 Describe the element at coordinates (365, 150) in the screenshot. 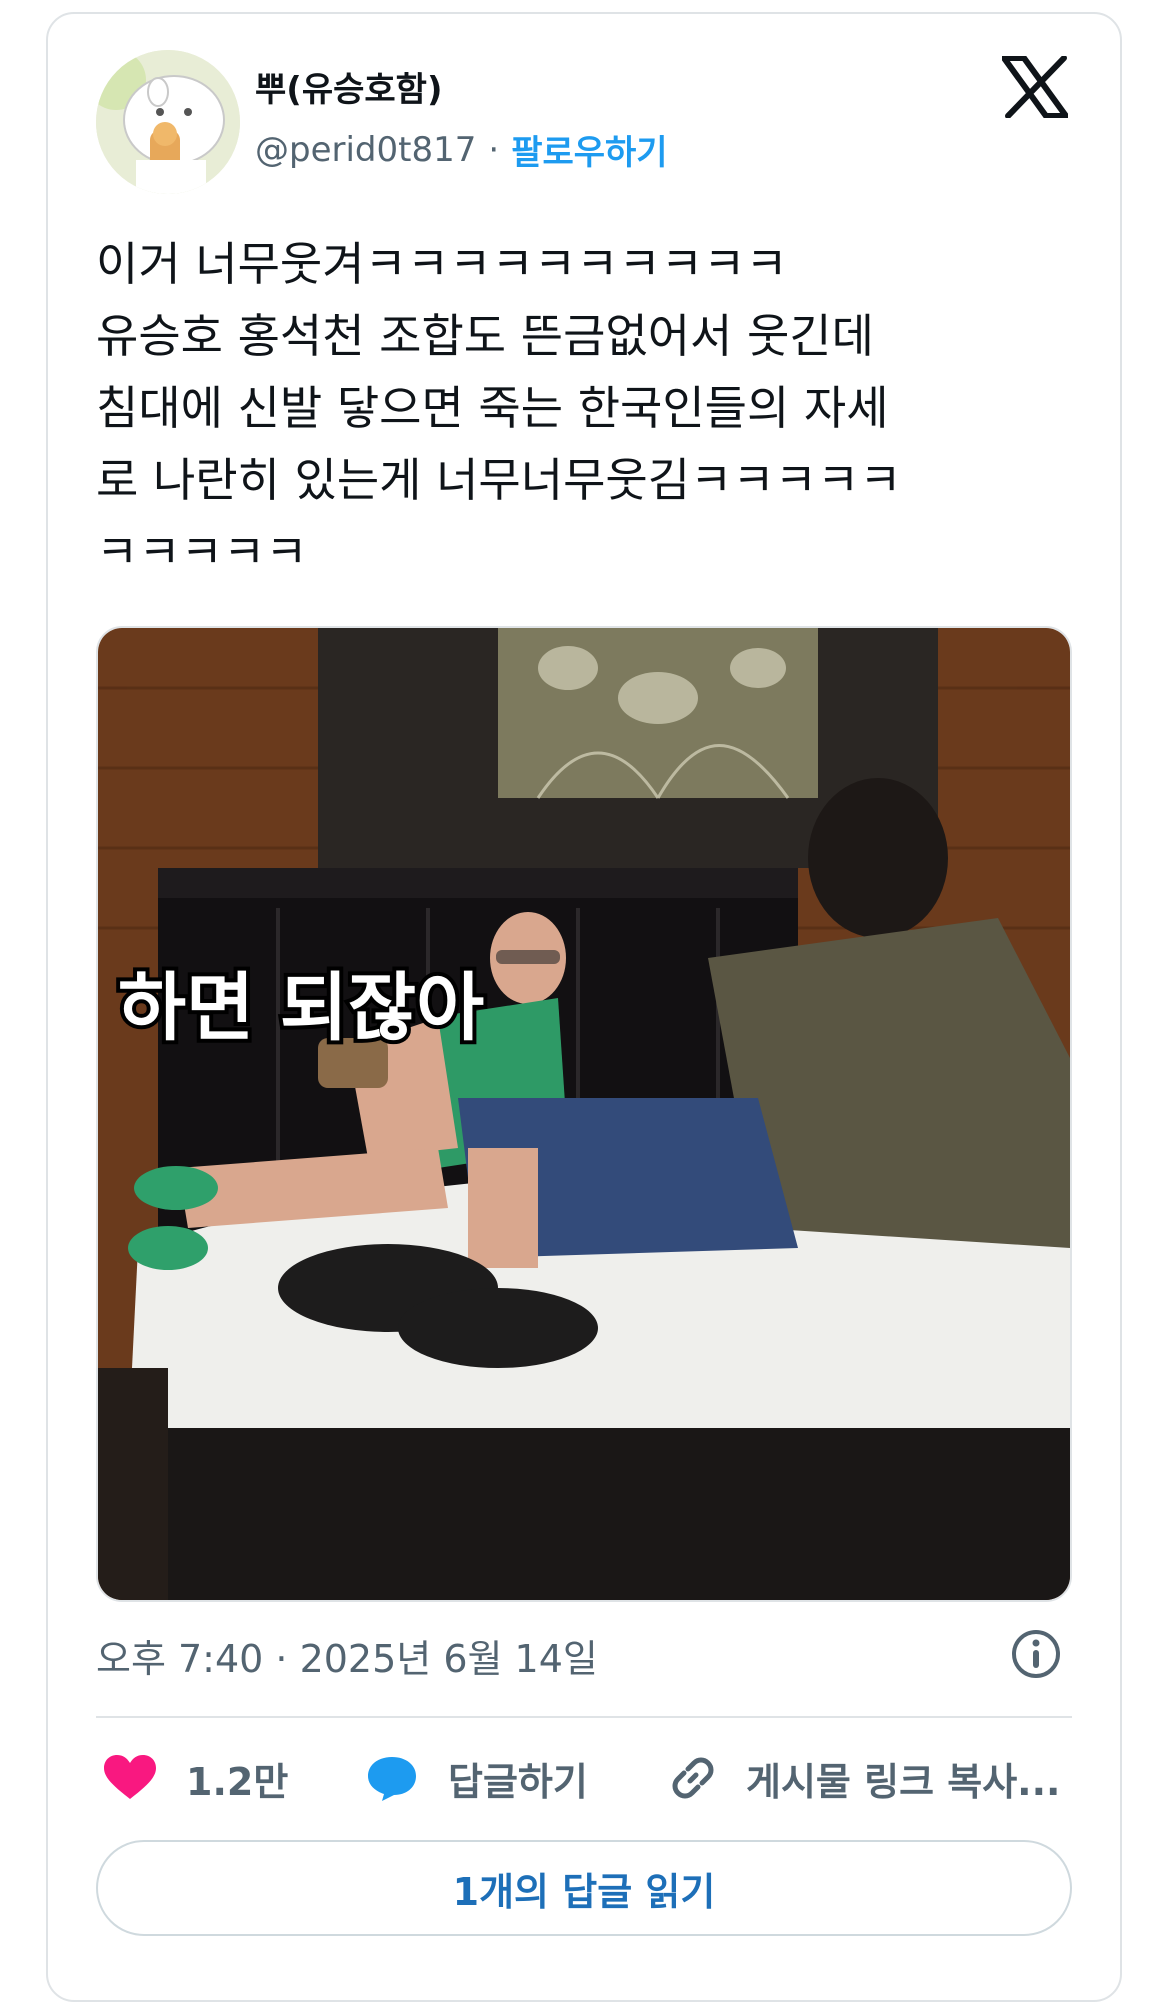

I see `author-handle: @perid0t817` at that location.